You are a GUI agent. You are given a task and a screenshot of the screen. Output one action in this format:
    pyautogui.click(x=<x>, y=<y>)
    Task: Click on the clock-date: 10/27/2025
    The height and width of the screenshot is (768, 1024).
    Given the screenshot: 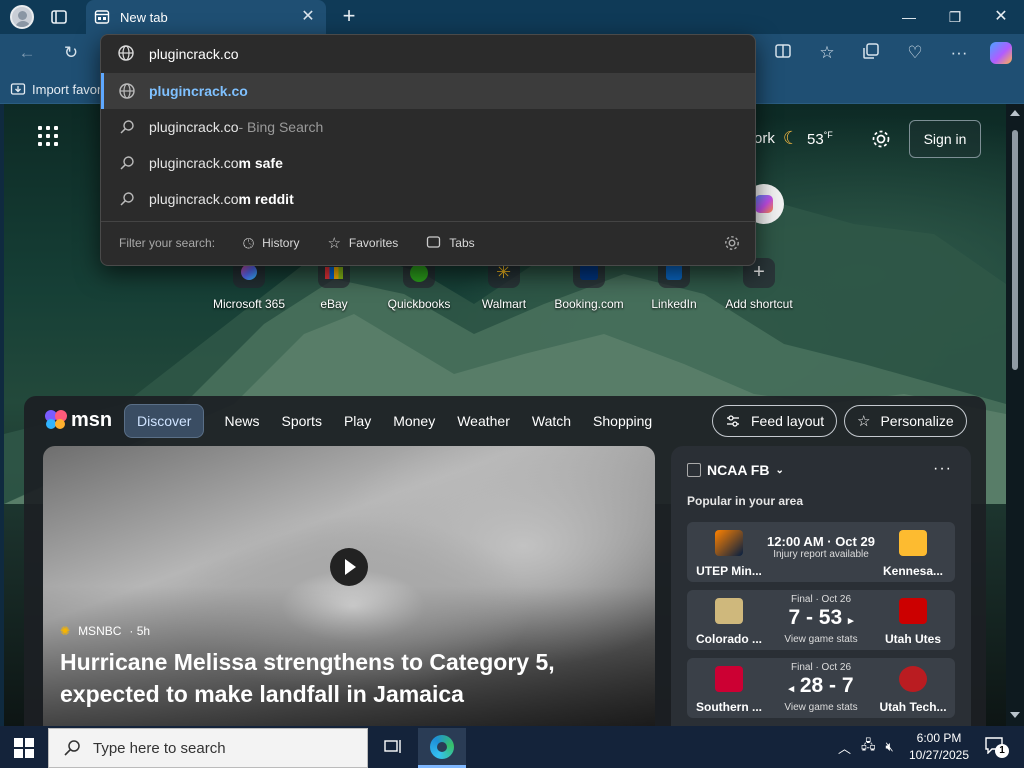 What is the action you would take?
    pyautogui.click(x=939, y=755)
    